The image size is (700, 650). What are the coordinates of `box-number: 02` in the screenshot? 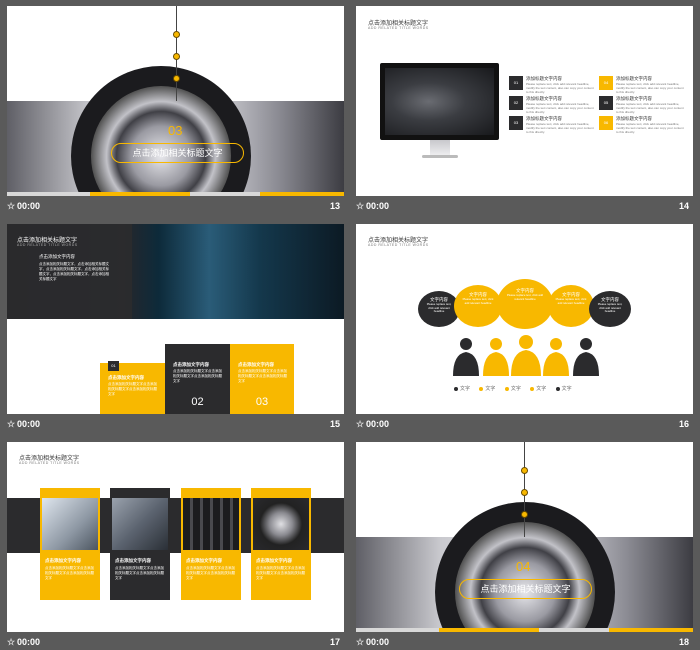 It's located at (197, 402).